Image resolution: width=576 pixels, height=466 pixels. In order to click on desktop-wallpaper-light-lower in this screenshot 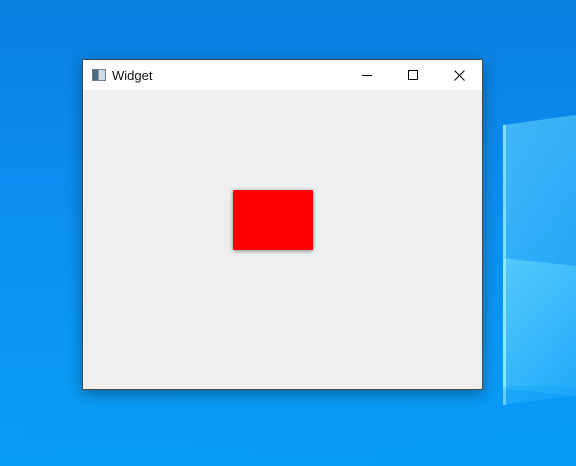, I will do `click(539, 327)`.